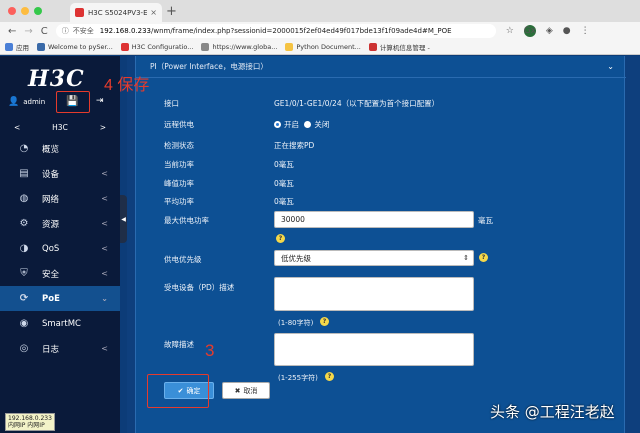  I want to click on sidebar-item-概览: ◔ 概览, so click(60, 148).